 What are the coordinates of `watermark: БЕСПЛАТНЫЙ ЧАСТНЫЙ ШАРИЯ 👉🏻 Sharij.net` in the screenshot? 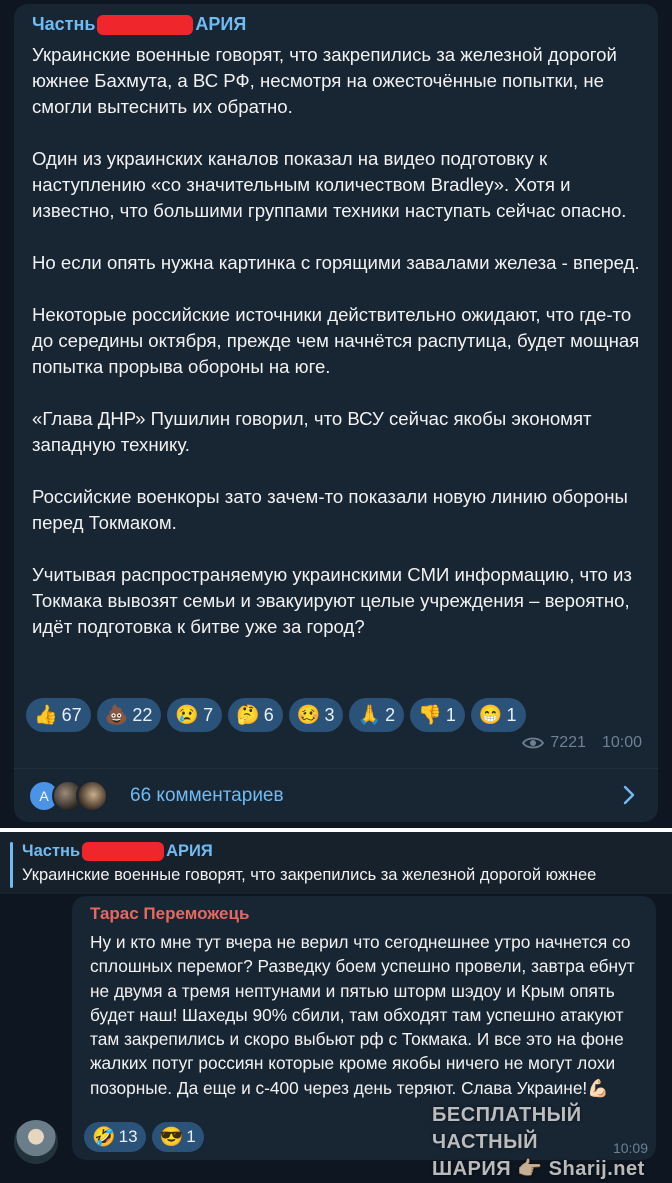 It's located at (548, 1142).